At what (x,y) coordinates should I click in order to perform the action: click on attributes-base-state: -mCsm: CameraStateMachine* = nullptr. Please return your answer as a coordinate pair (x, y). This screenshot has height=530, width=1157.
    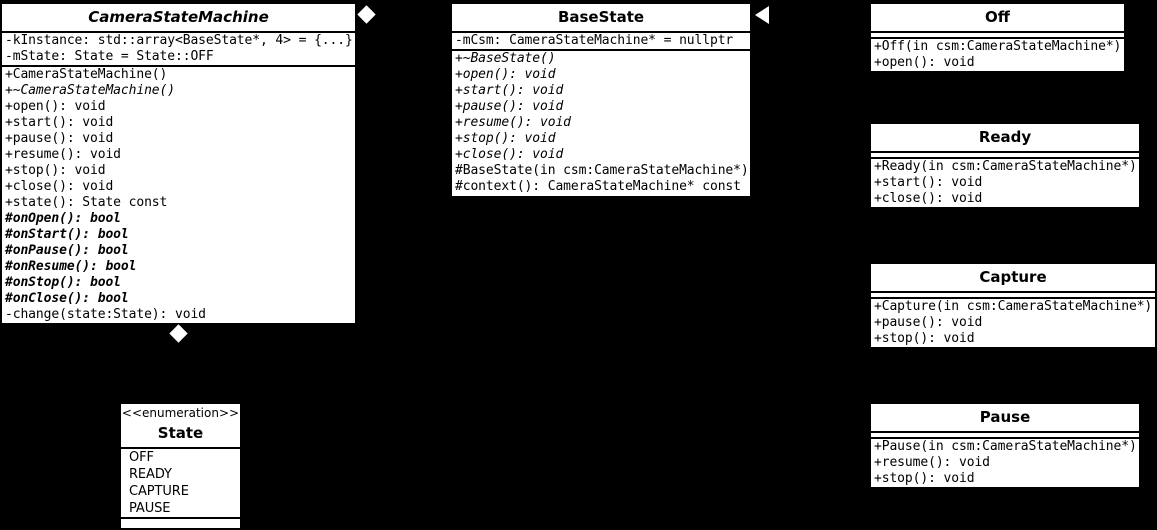
    Looking at the image, I should click on (601, 40).